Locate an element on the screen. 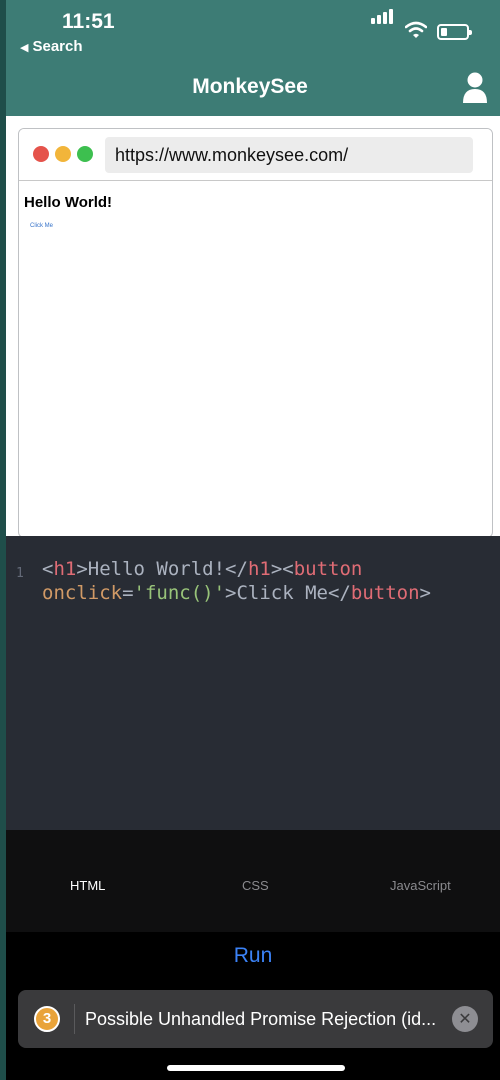  tab-html: HTML is located at coordinates (87, 885).